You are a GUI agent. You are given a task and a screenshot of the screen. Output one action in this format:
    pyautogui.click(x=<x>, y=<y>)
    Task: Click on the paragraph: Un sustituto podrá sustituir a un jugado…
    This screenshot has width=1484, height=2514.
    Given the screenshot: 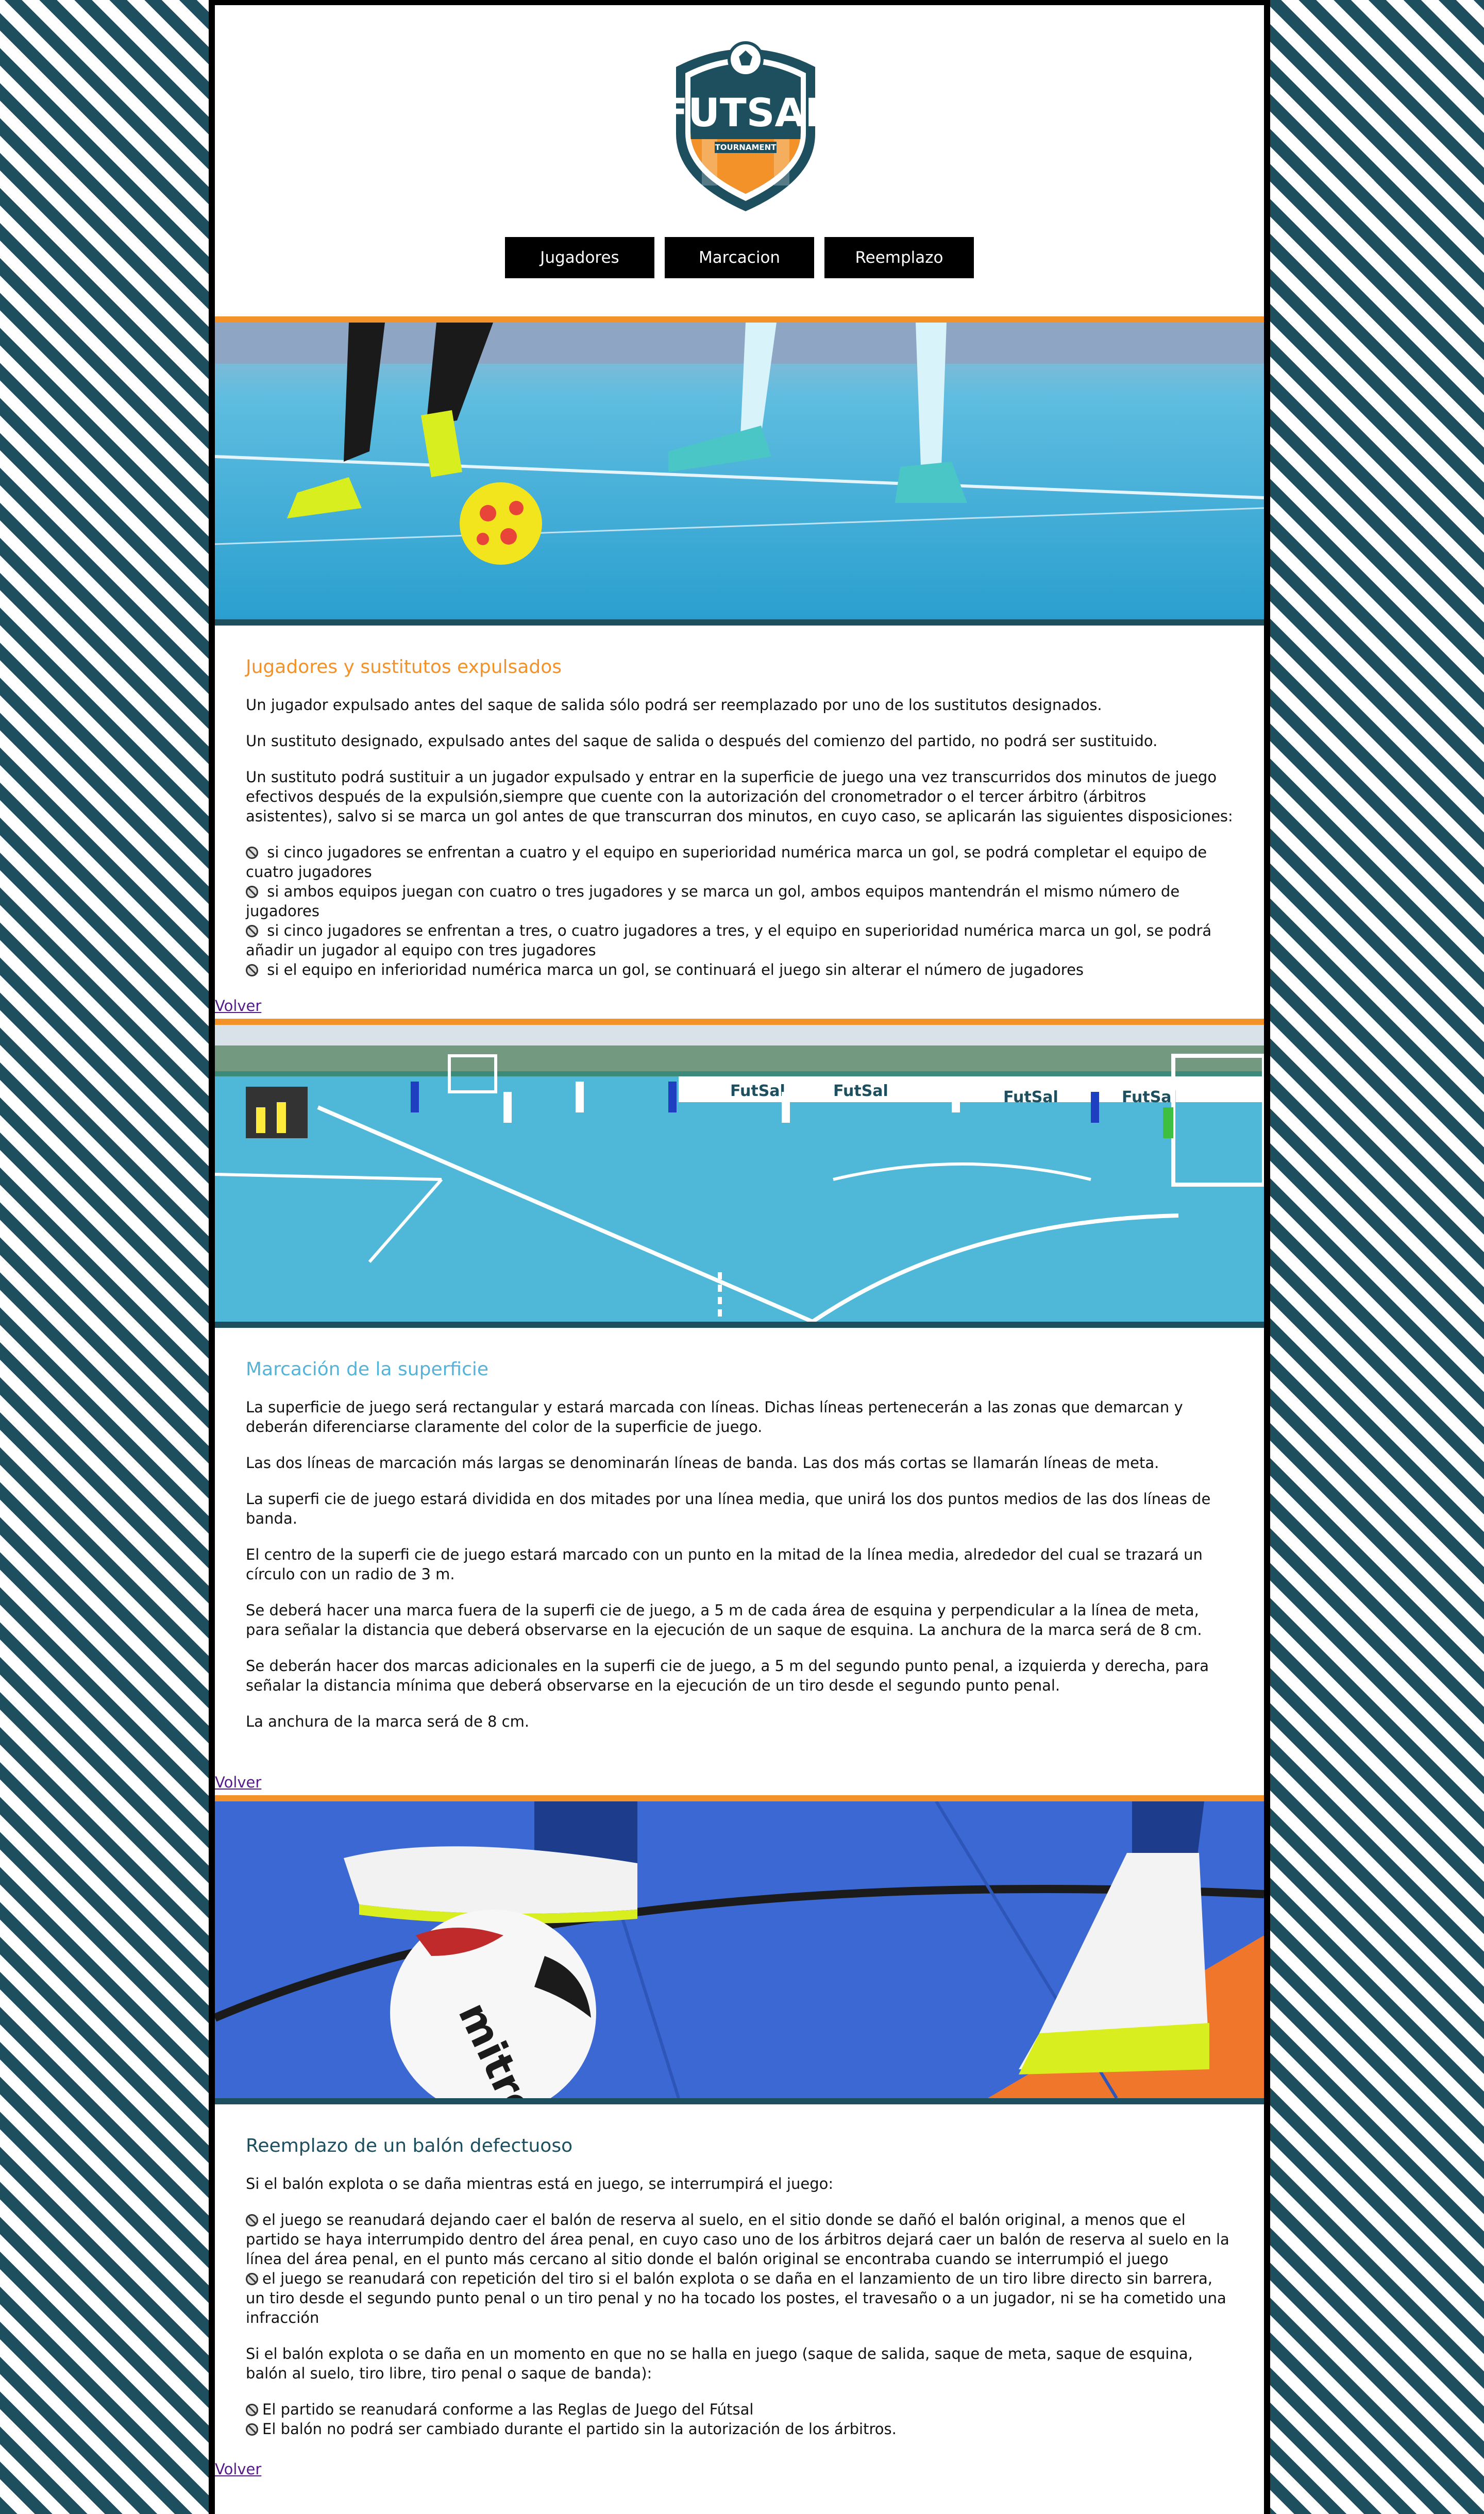 What is the action you would take?
    pyautogui.click(x=739, y=797)
    